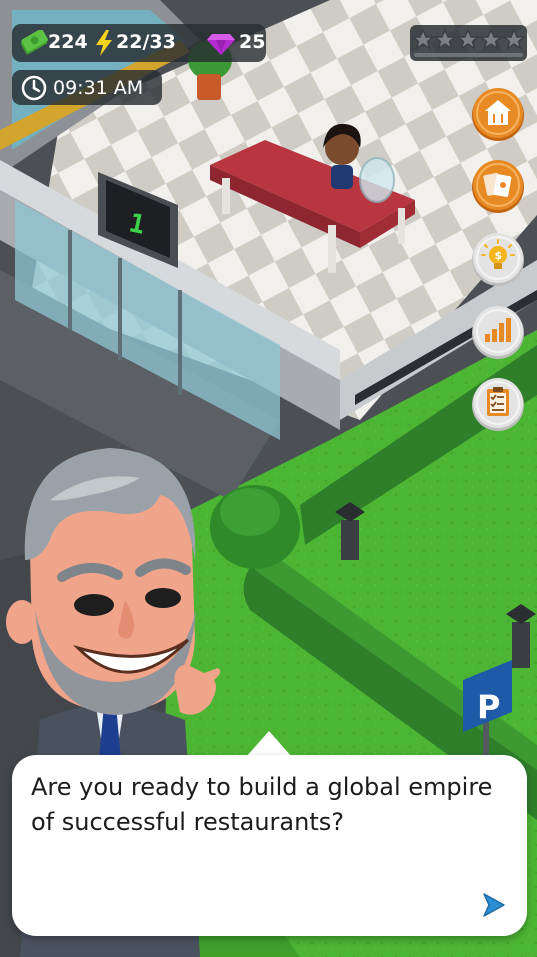 The height and width of the screenshot is (957, 537). I want to click on energy-amount: 22/33, so click(146, 42).